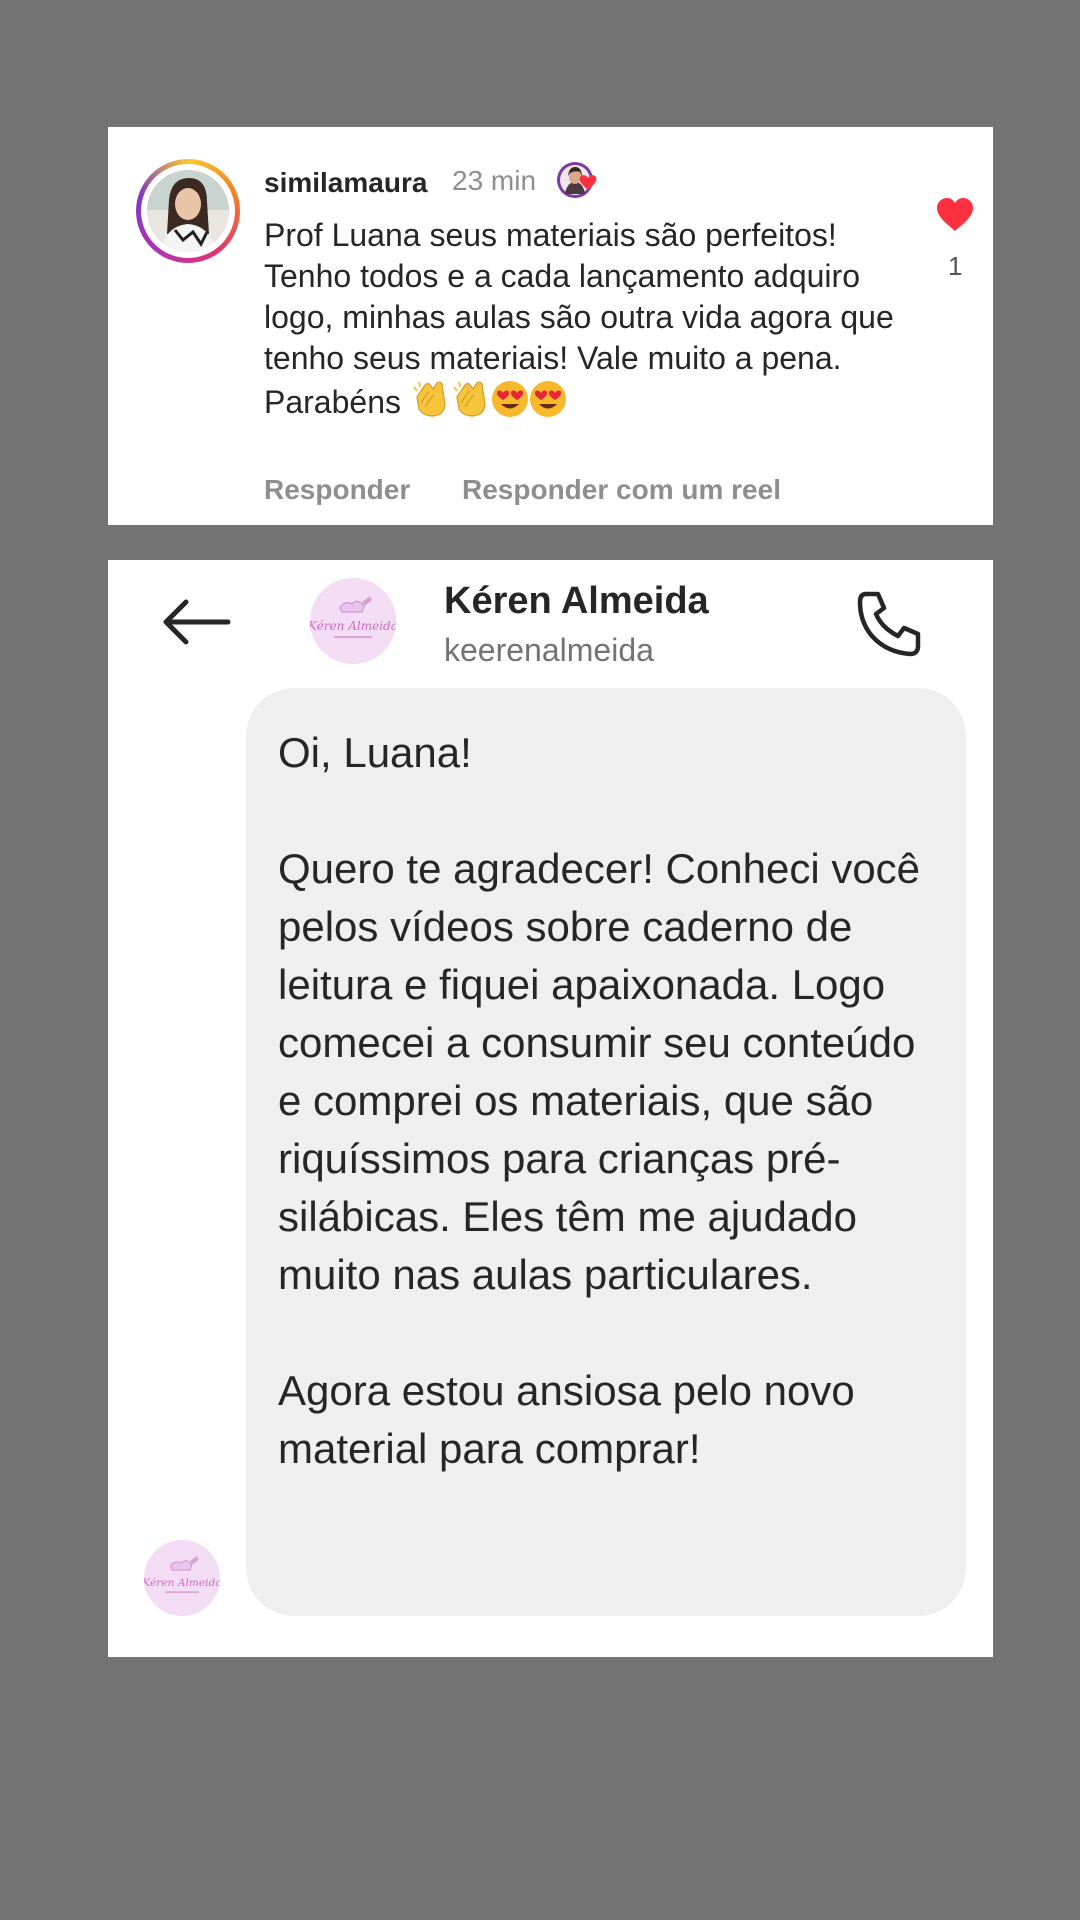  What do you see at coordinates (494, 180) in the screenshot?
I see `comment-time: 23 min` at bounding box center [494, 180].